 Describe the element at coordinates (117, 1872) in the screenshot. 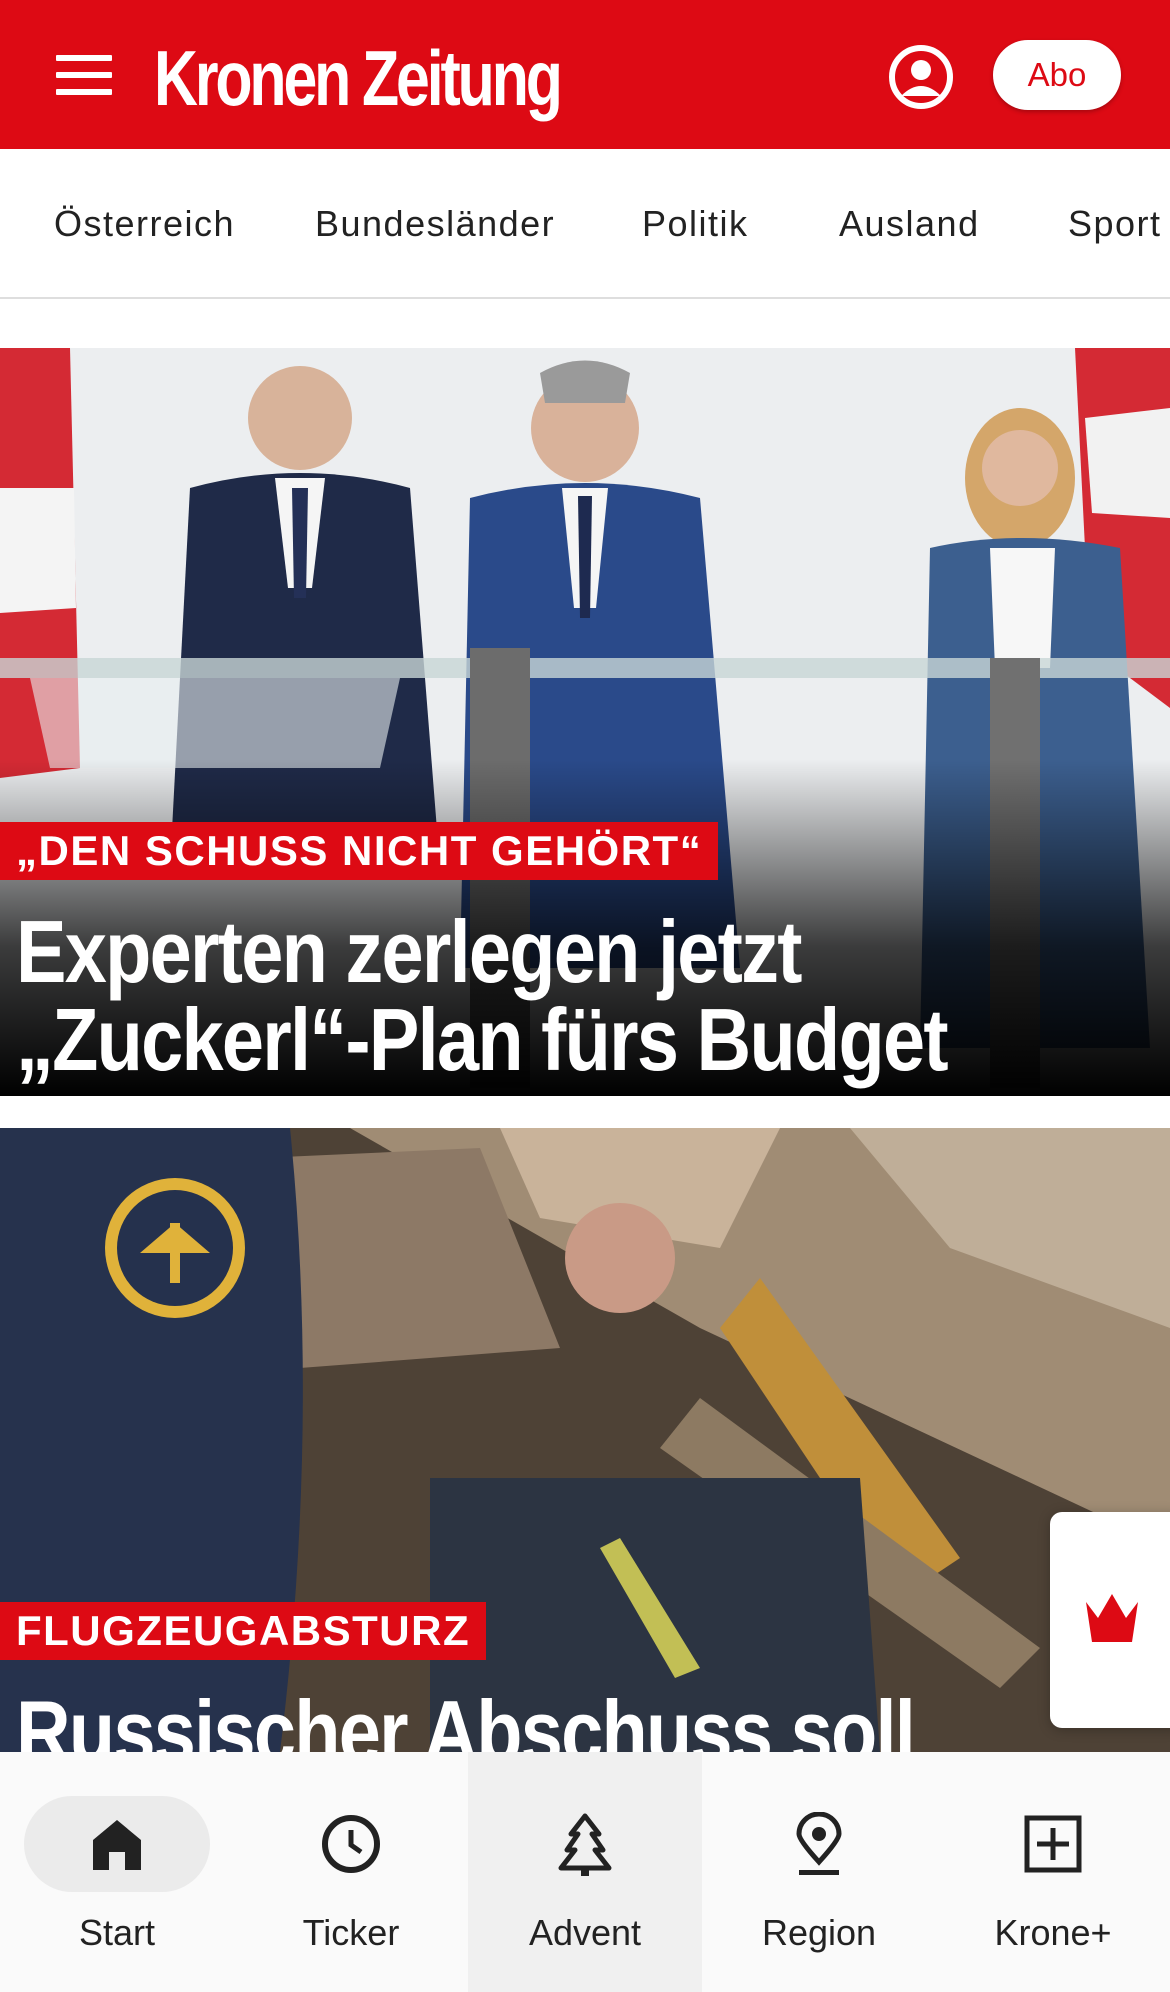

I see `bottom-nav-start: Start` at that location.